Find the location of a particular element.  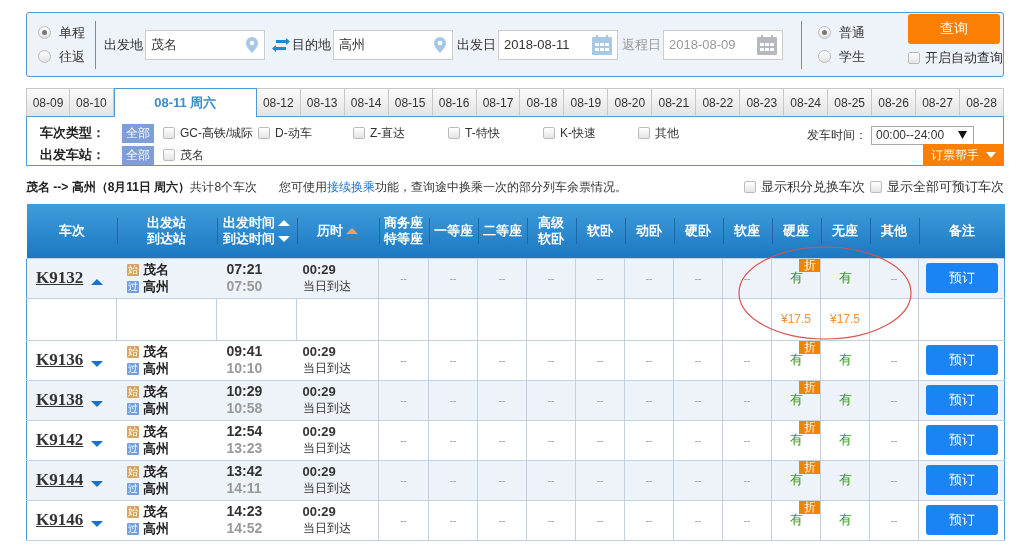

date-tab: 08-13 is located at coordinates (322, 102).